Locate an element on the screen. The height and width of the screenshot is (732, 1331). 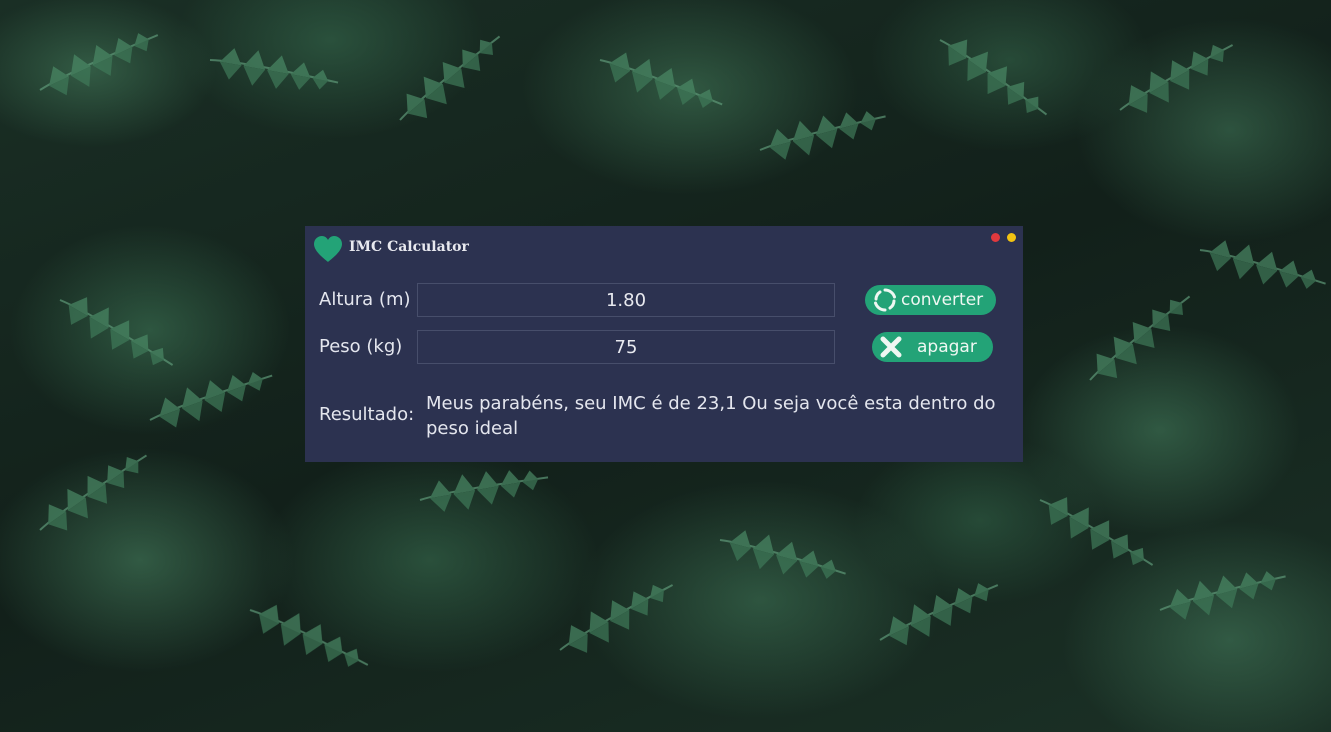
weight-label: Peso (kg) is located at coordinates (361, 346).